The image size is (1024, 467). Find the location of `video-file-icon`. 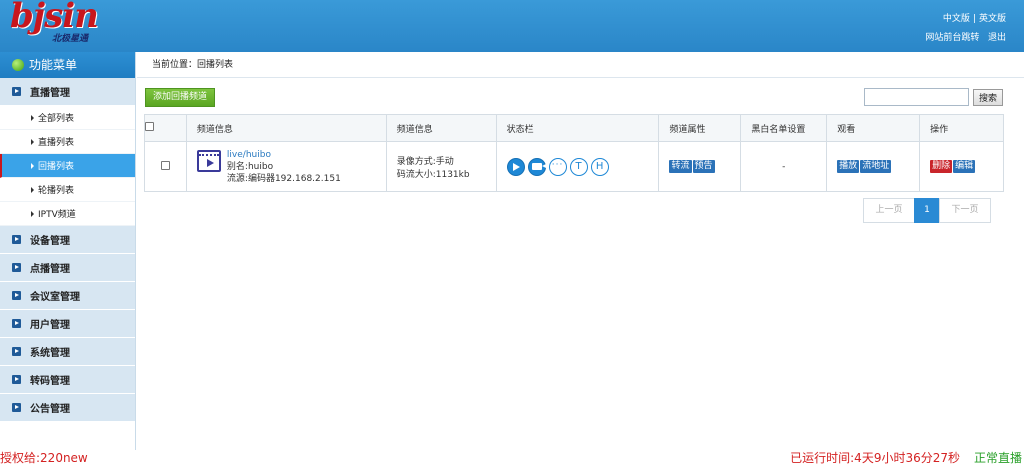

video-file-icon is located at coordinates (208, 160).